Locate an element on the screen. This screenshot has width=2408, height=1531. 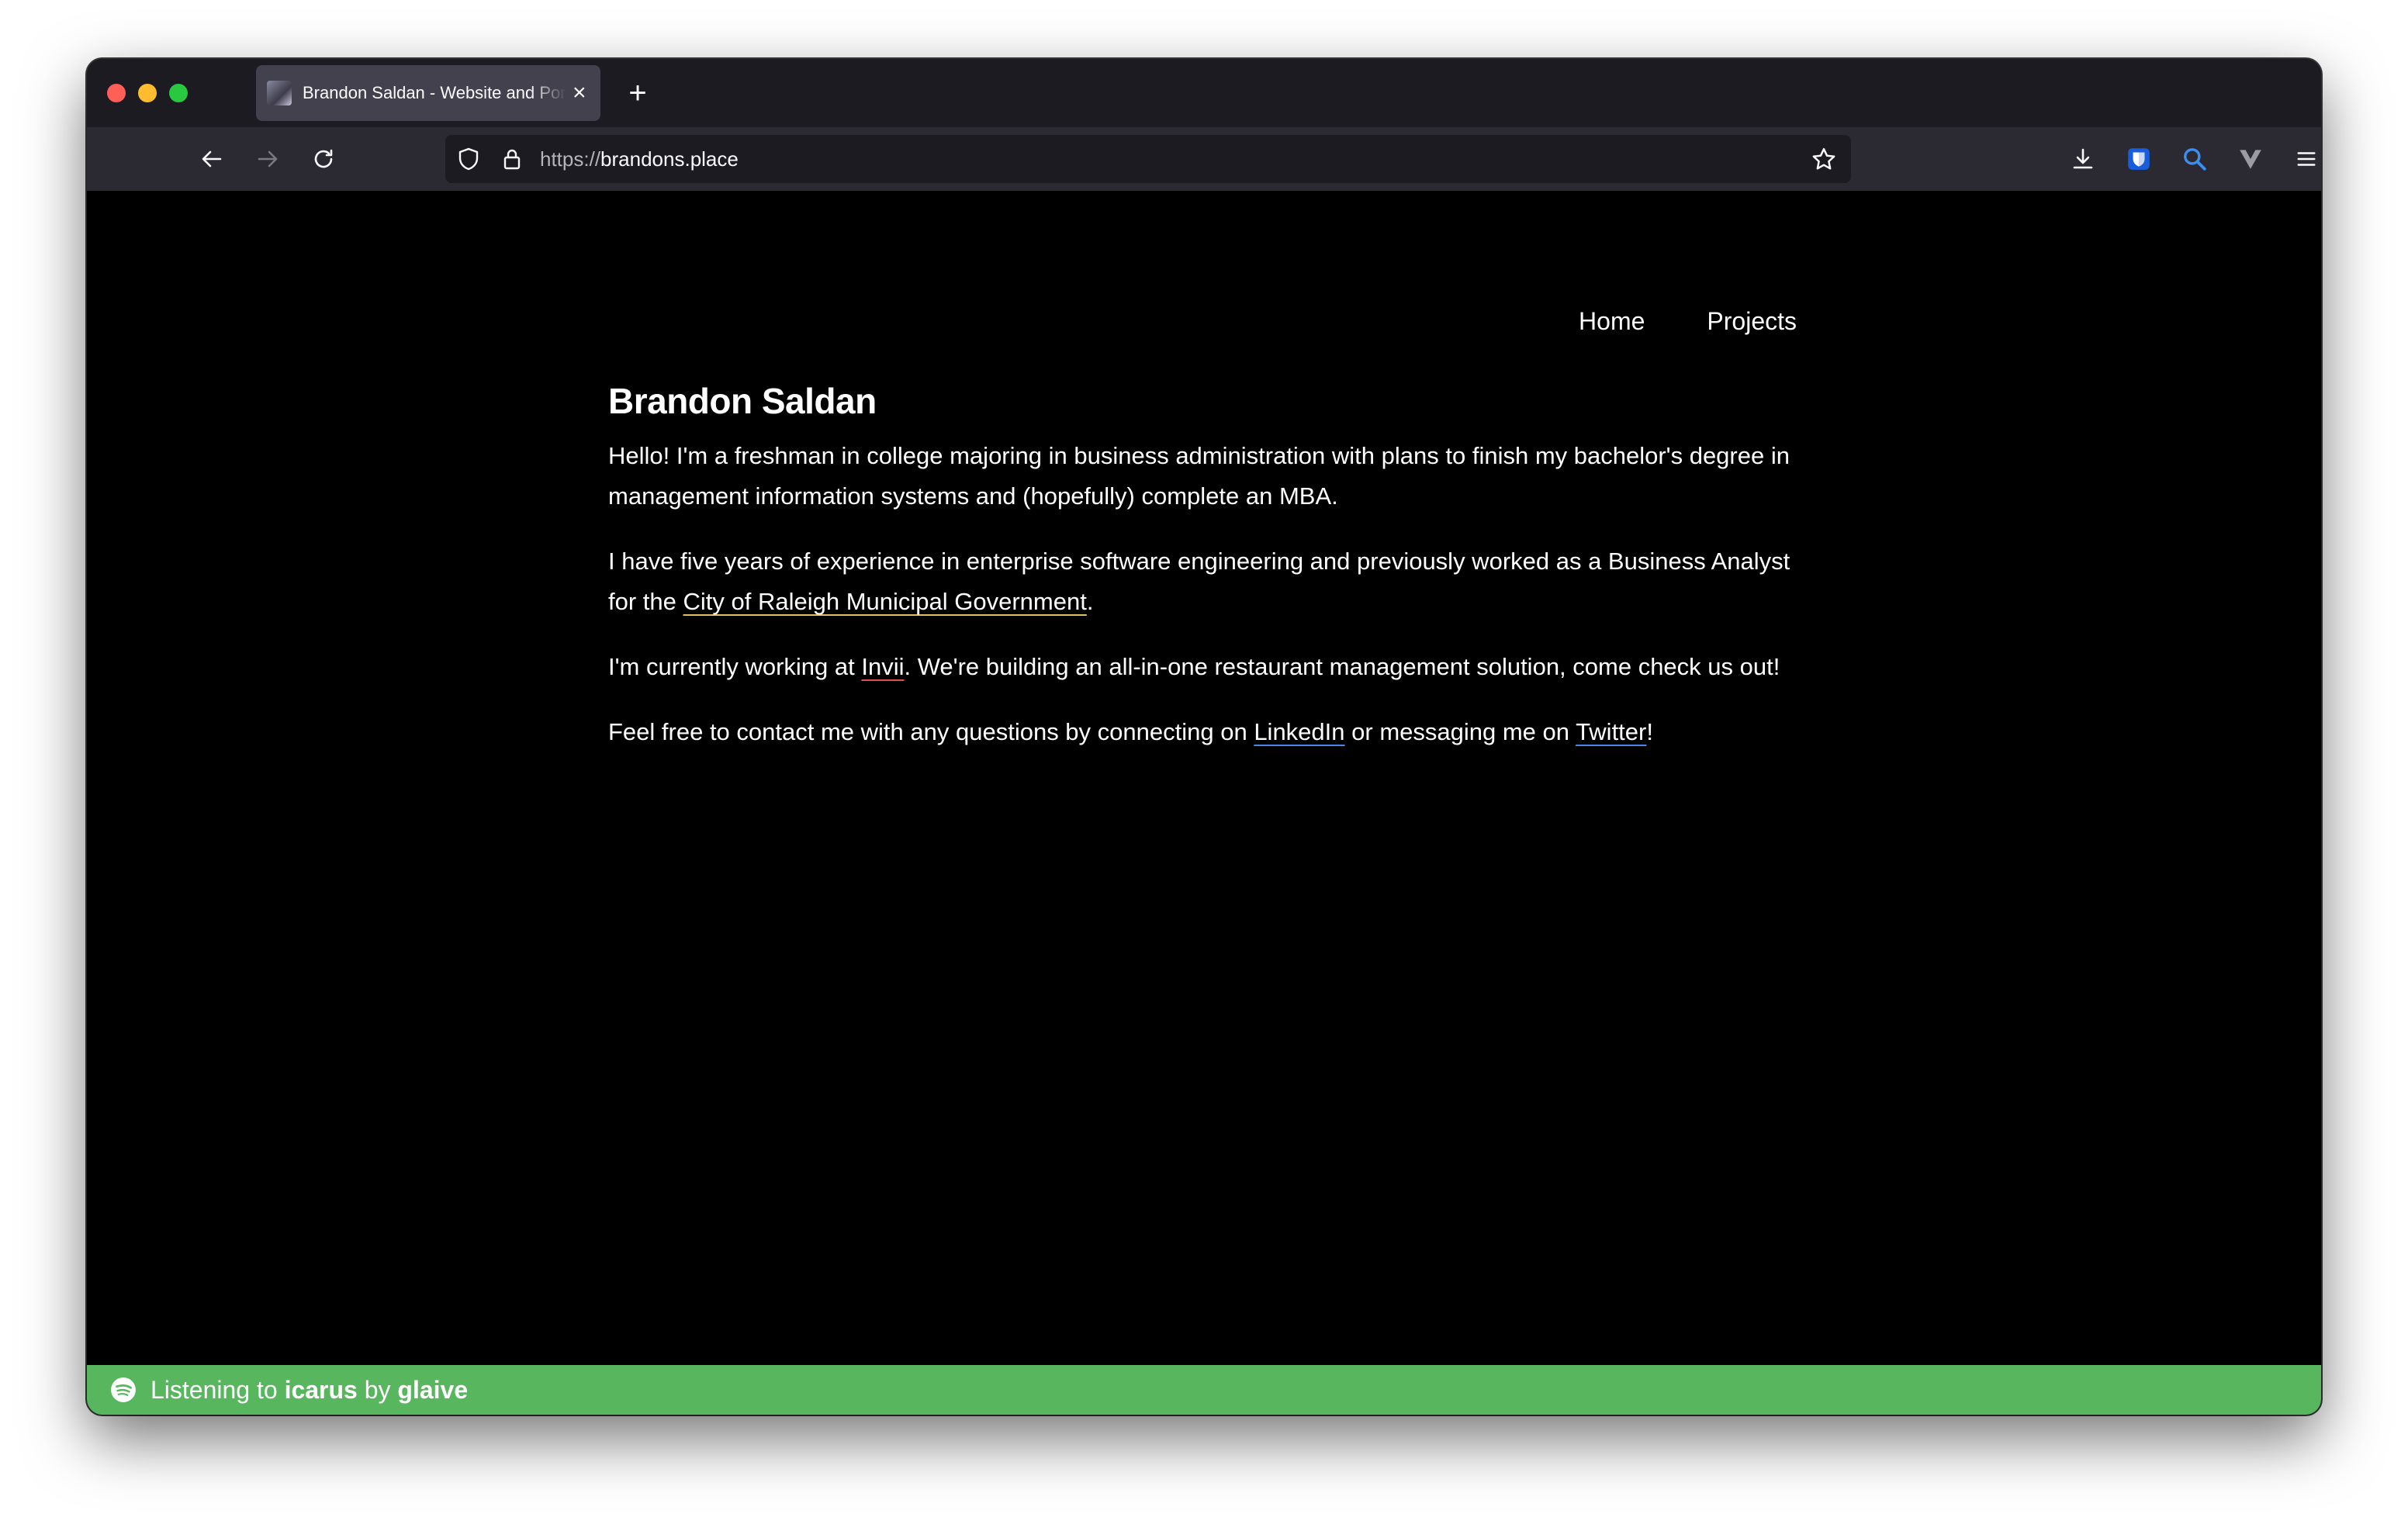
url-scheme: https:// is located at coordinates (570, 159).